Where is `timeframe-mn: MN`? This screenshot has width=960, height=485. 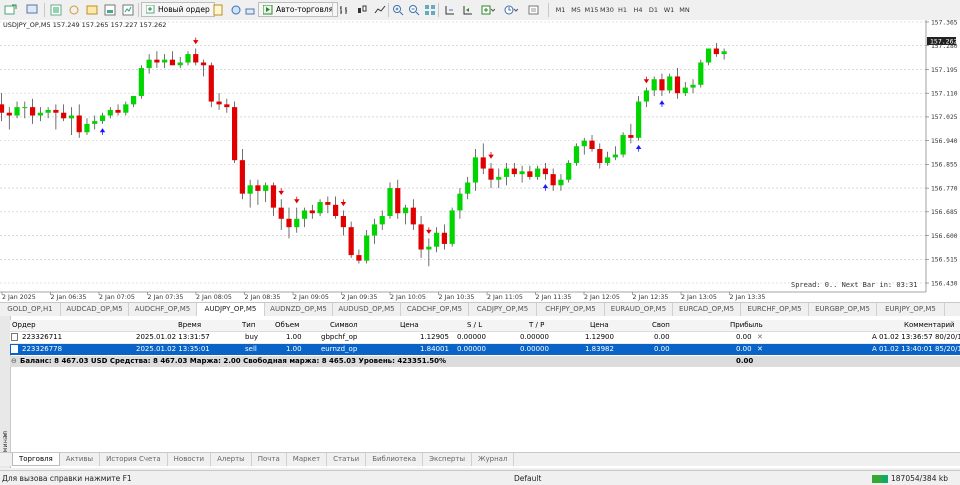 timeframe-mn: MN is located at coordinates (684, 9).